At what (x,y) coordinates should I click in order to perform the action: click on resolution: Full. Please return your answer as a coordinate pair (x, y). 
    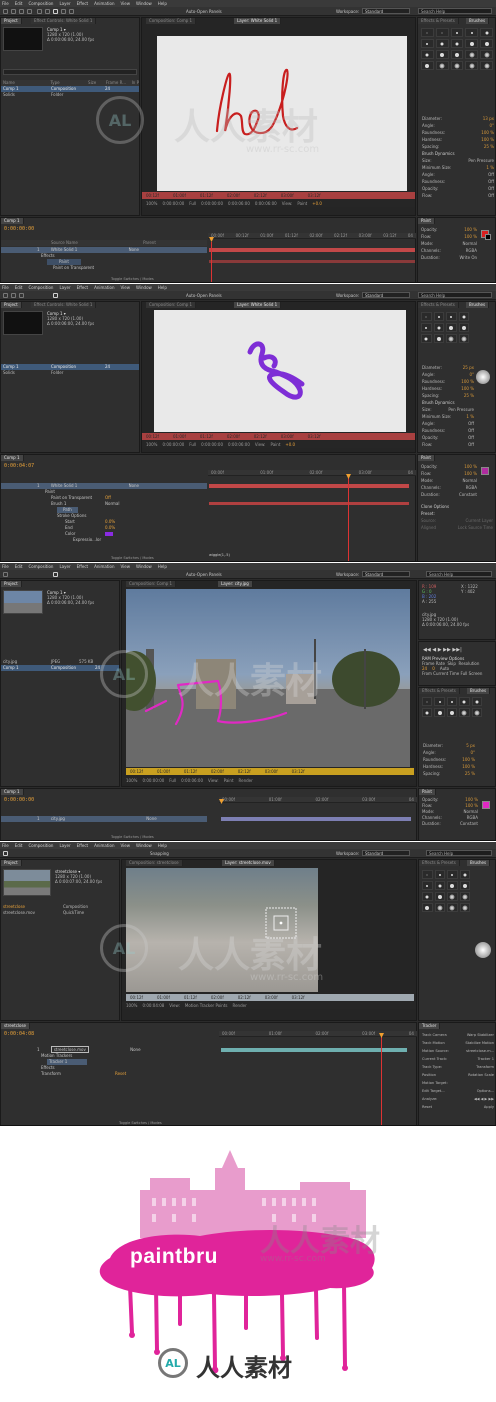
    Looking at the image, I should click on (192, 203).